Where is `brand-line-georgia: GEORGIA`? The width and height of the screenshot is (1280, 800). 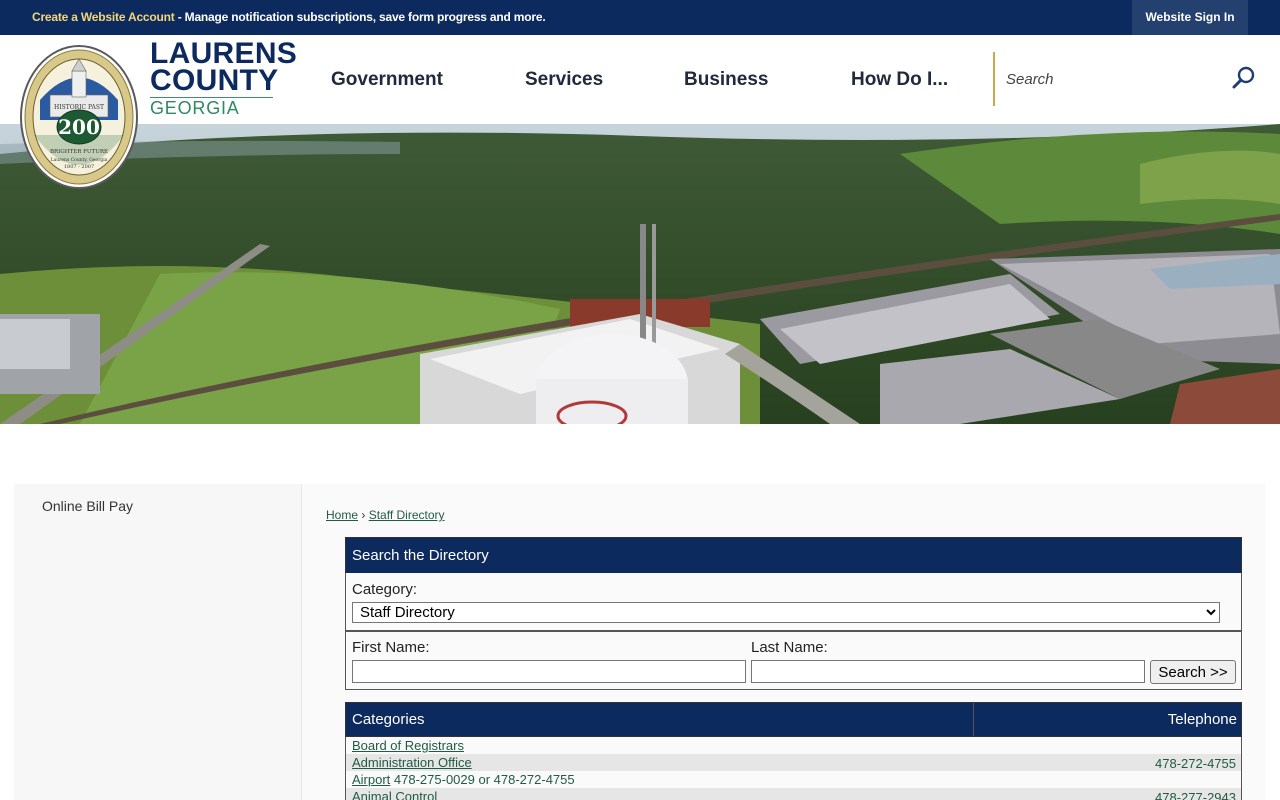
brand-line-georgia: GEORGIA is located at coordinates (195, 108).